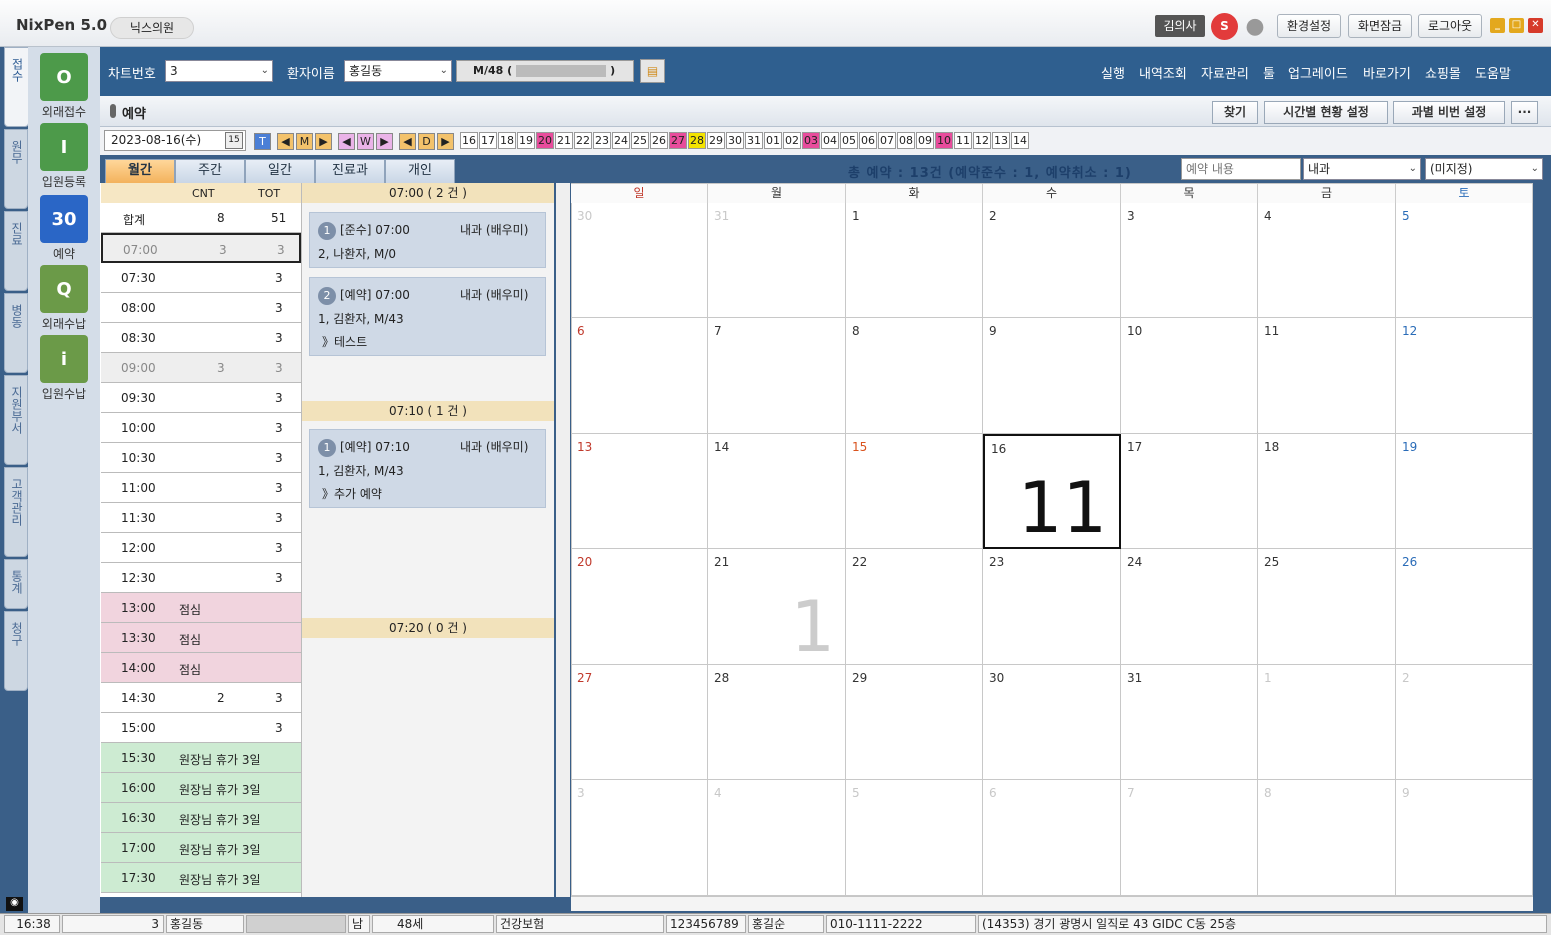  I want to click on time-row: 10:30 3, so click(201, 458).